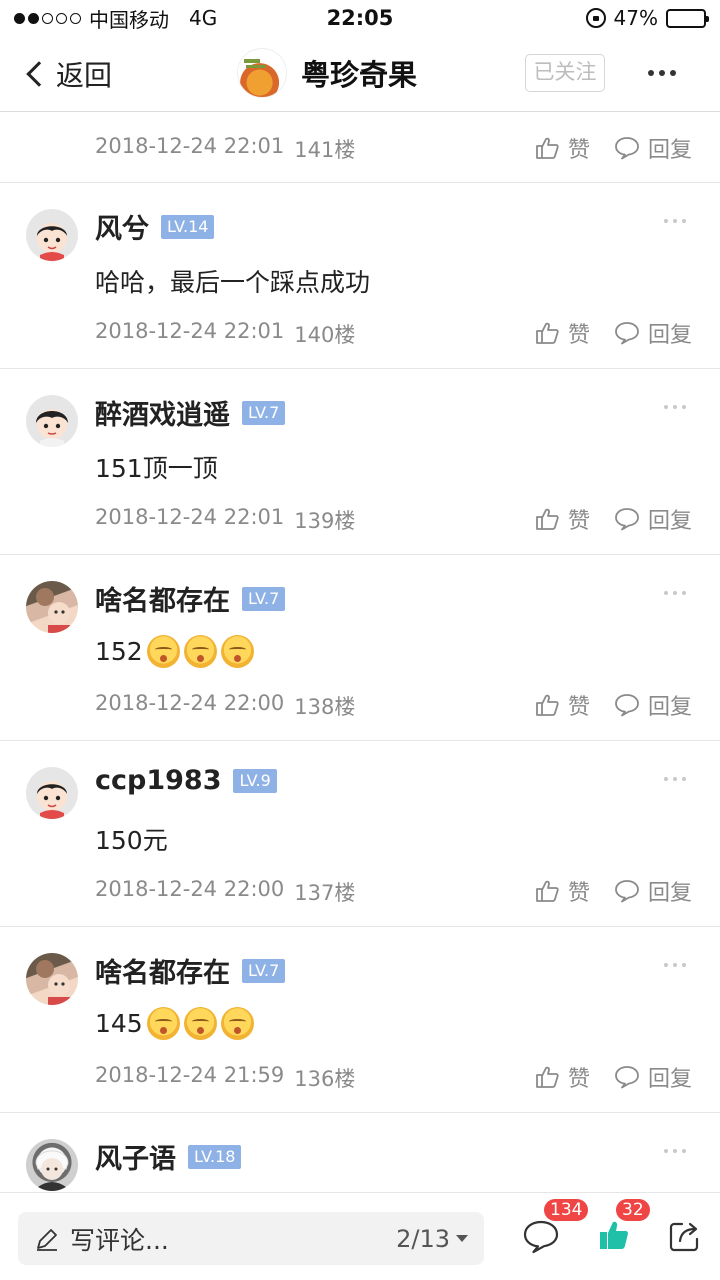  I want to click on status-left: 中国移动 4G, so click(115, 18).